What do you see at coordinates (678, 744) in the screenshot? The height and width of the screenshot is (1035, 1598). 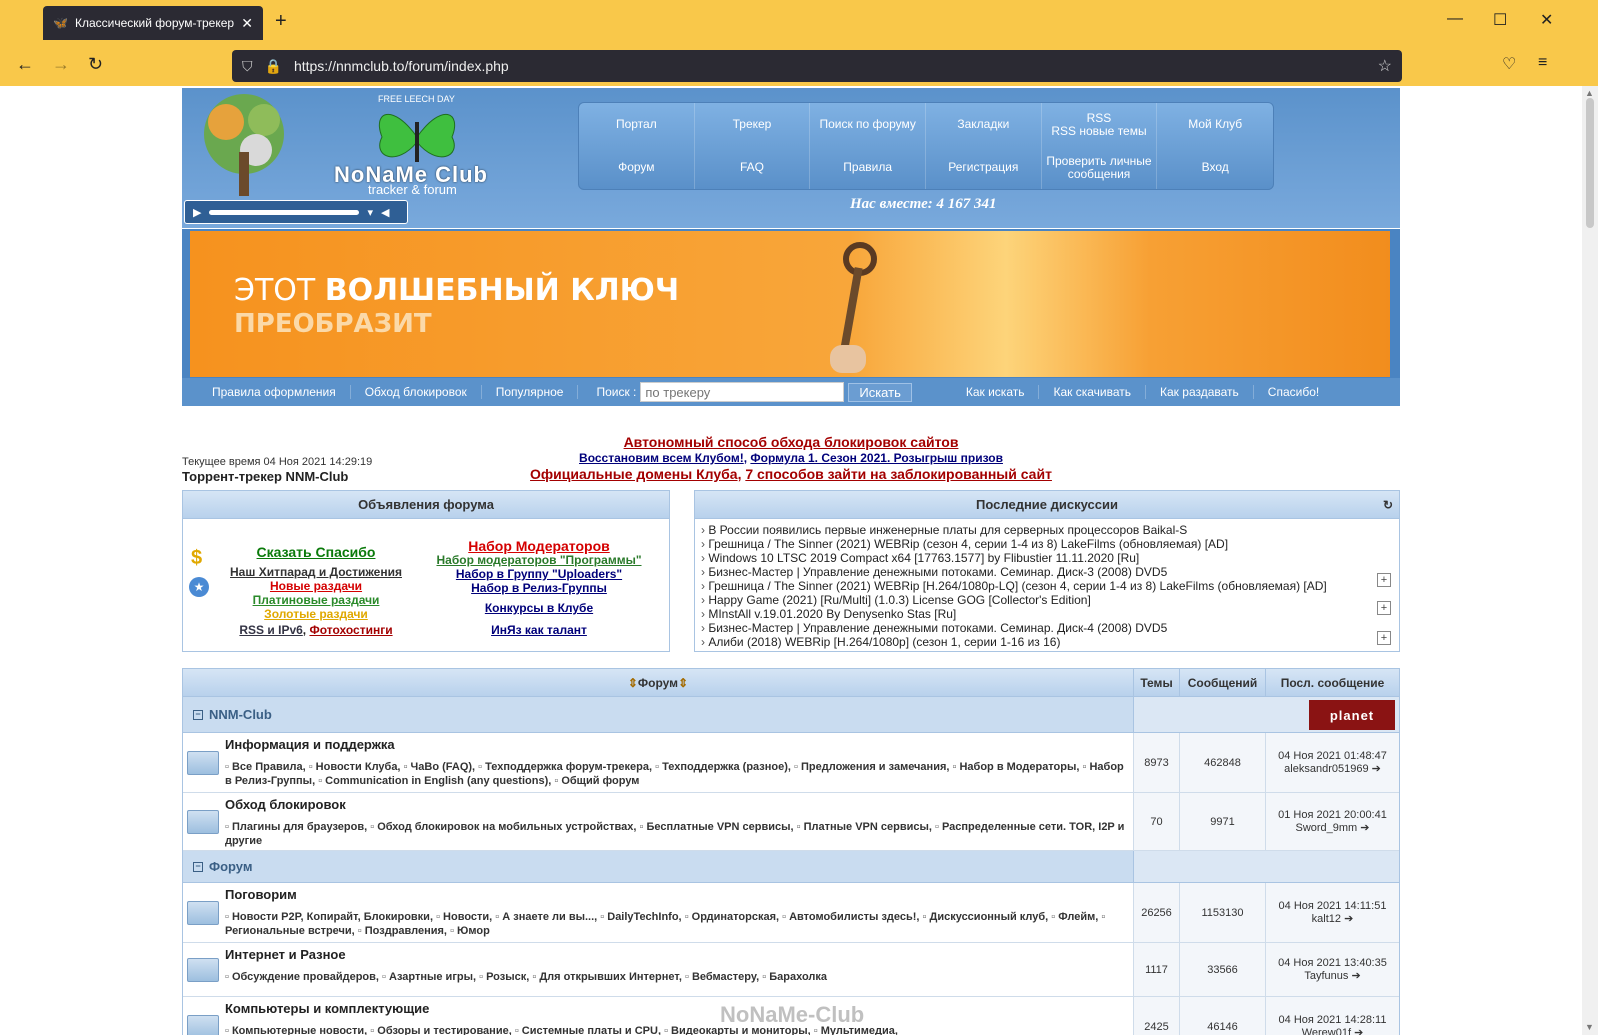 I see `forum-title: Информация и поддержка` at bounding box center [678, 744].